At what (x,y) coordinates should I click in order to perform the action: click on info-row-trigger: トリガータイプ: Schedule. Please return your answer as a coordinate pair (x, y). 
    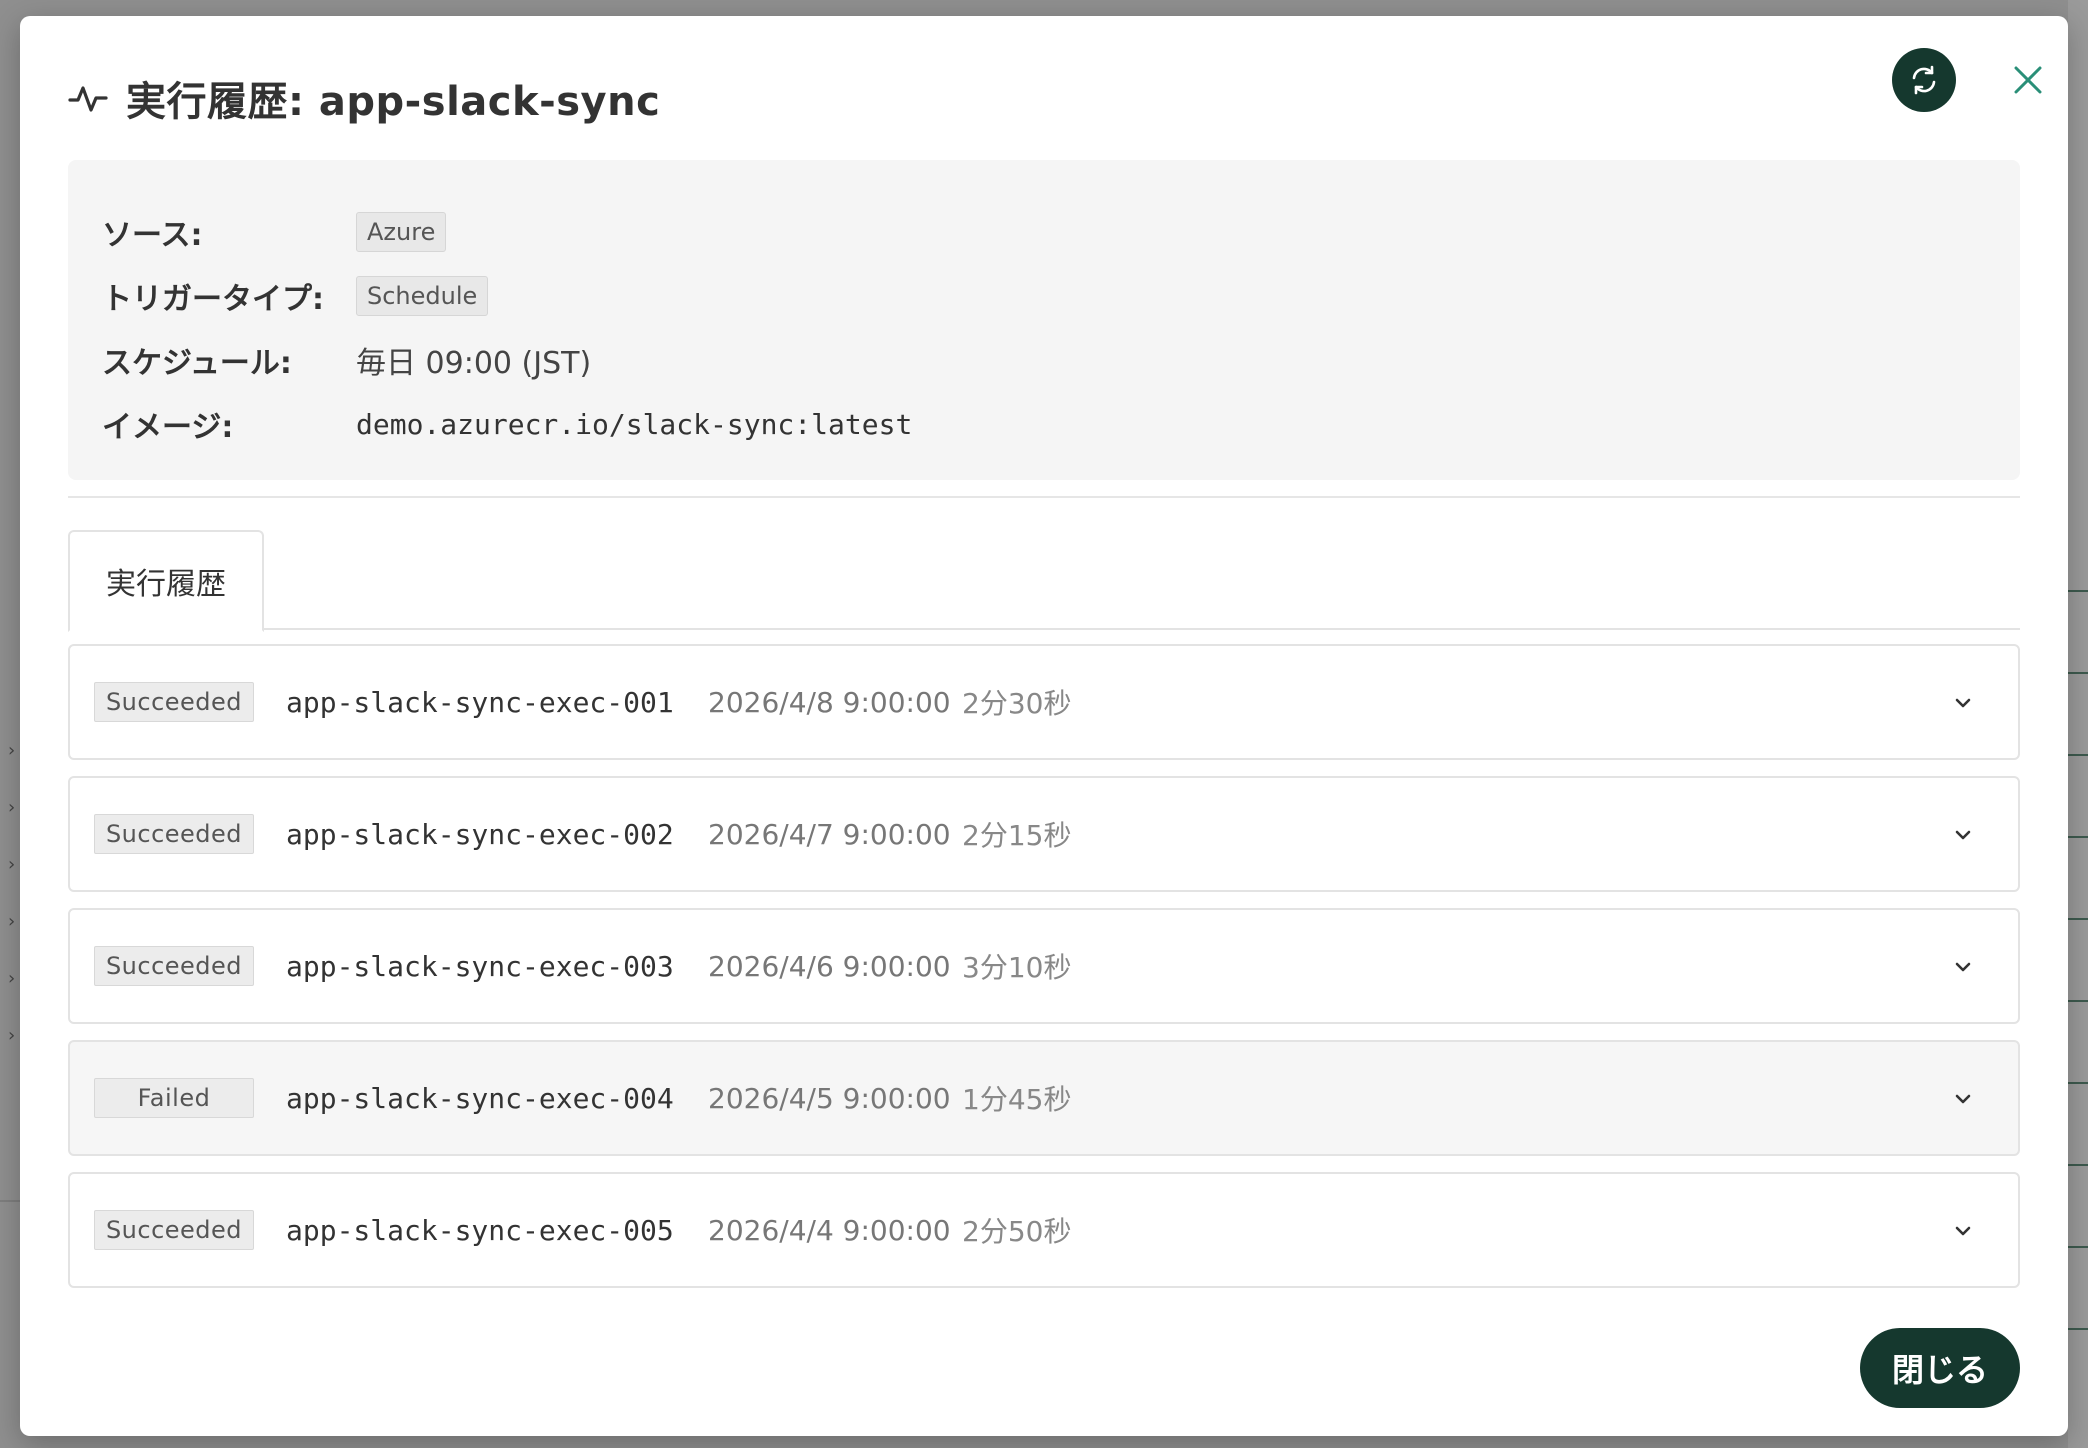
    Looking at the image, I should click on (295, 296).